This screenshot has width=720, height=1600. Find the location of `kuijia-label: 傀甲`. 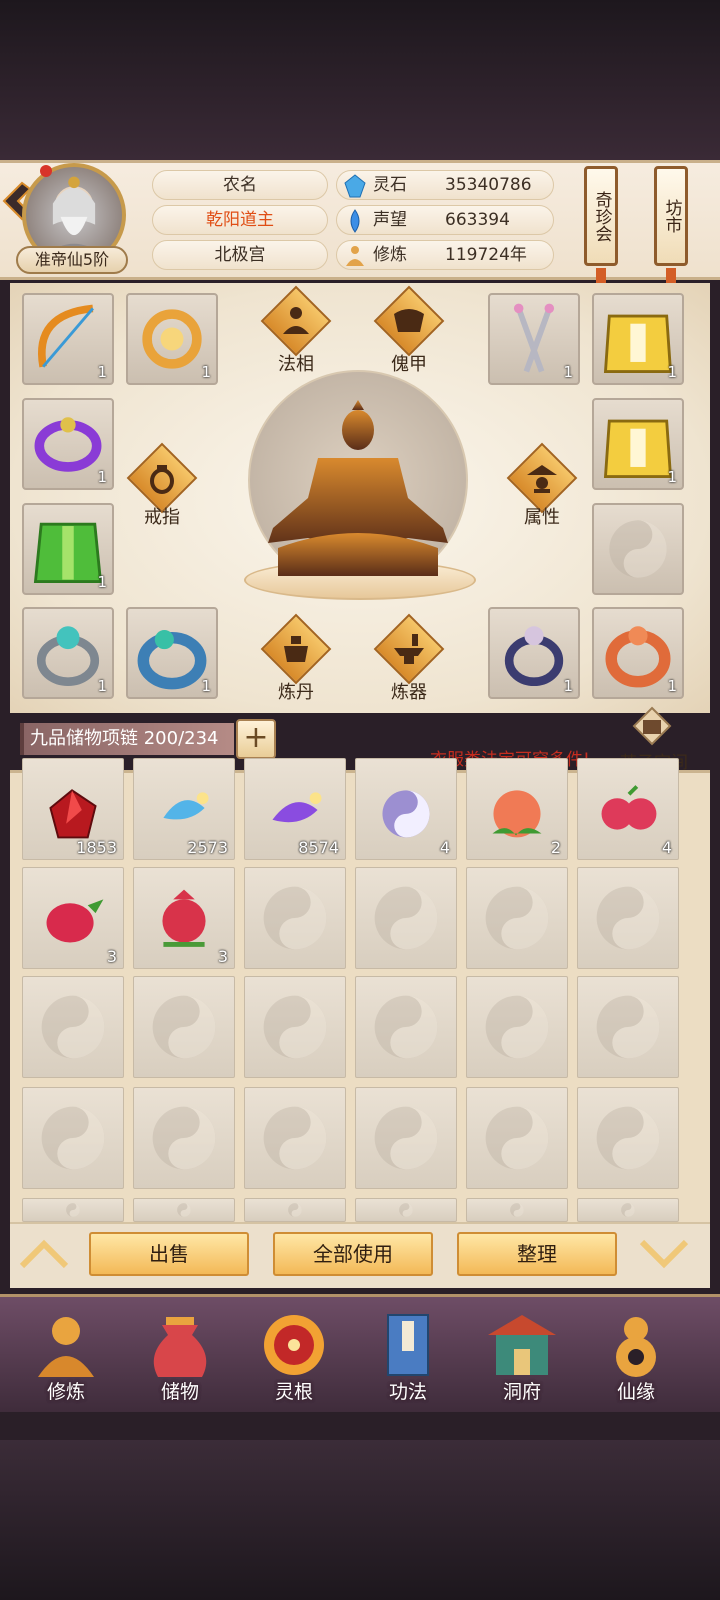

kuijia-label: 傀甲 is located at coordinates (409, 364).